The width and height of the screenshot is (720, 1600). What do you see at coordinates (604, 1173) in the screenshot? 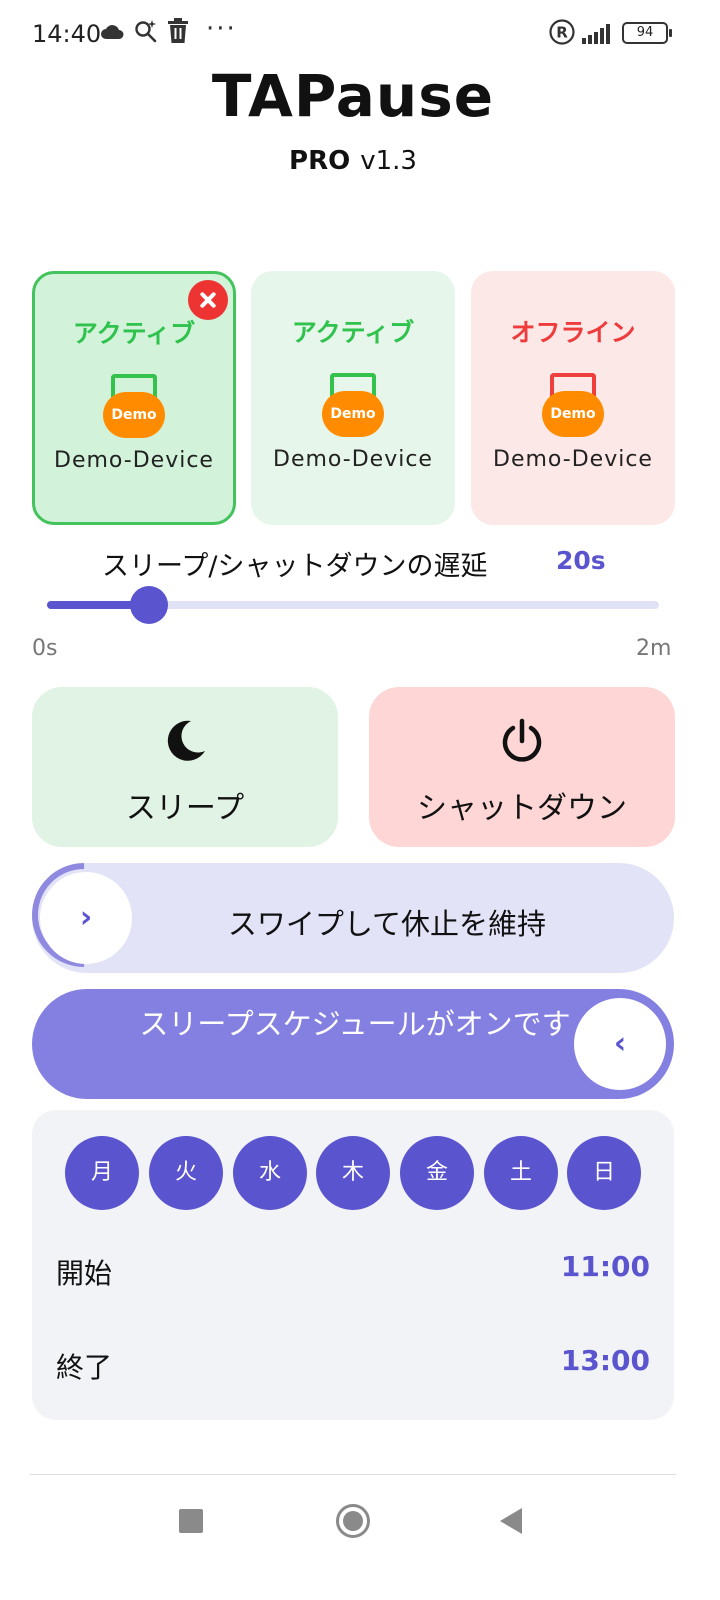
I see `day-toggle-sun: 日` at bounding box center [604, 1173].